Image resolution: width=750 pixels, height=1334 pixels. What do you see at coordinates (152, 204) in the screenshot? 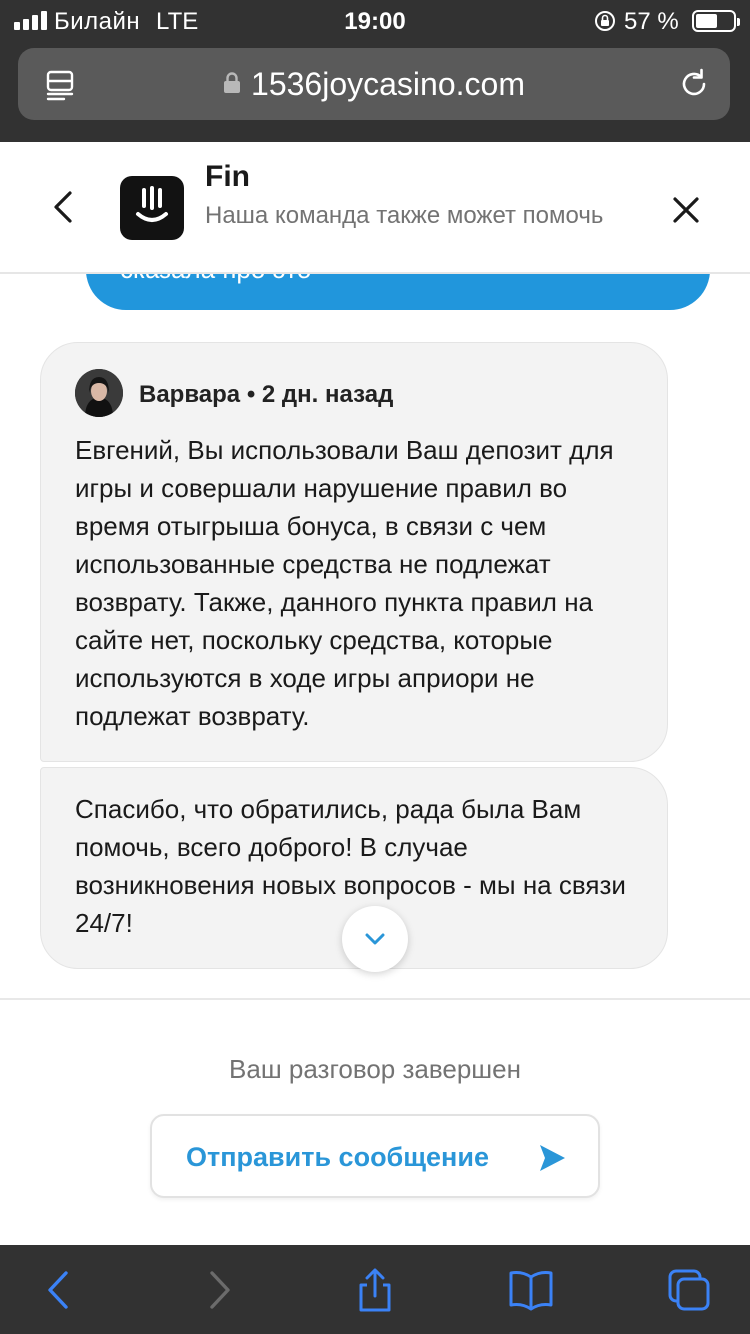
I see `fin-logo-icon` at bounding box center [152, 204].